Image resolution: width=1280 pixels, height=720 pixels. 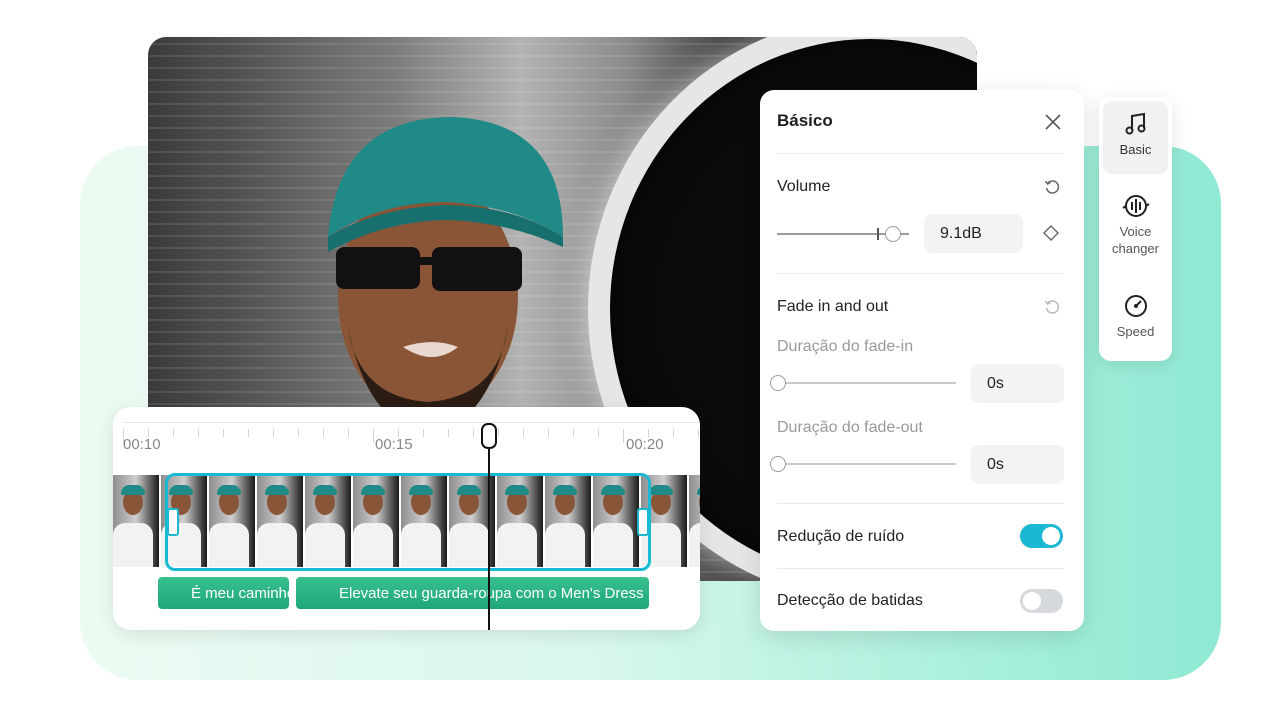 I want to click on tab-speed-label: Speed, so click(x=1135, y=331).